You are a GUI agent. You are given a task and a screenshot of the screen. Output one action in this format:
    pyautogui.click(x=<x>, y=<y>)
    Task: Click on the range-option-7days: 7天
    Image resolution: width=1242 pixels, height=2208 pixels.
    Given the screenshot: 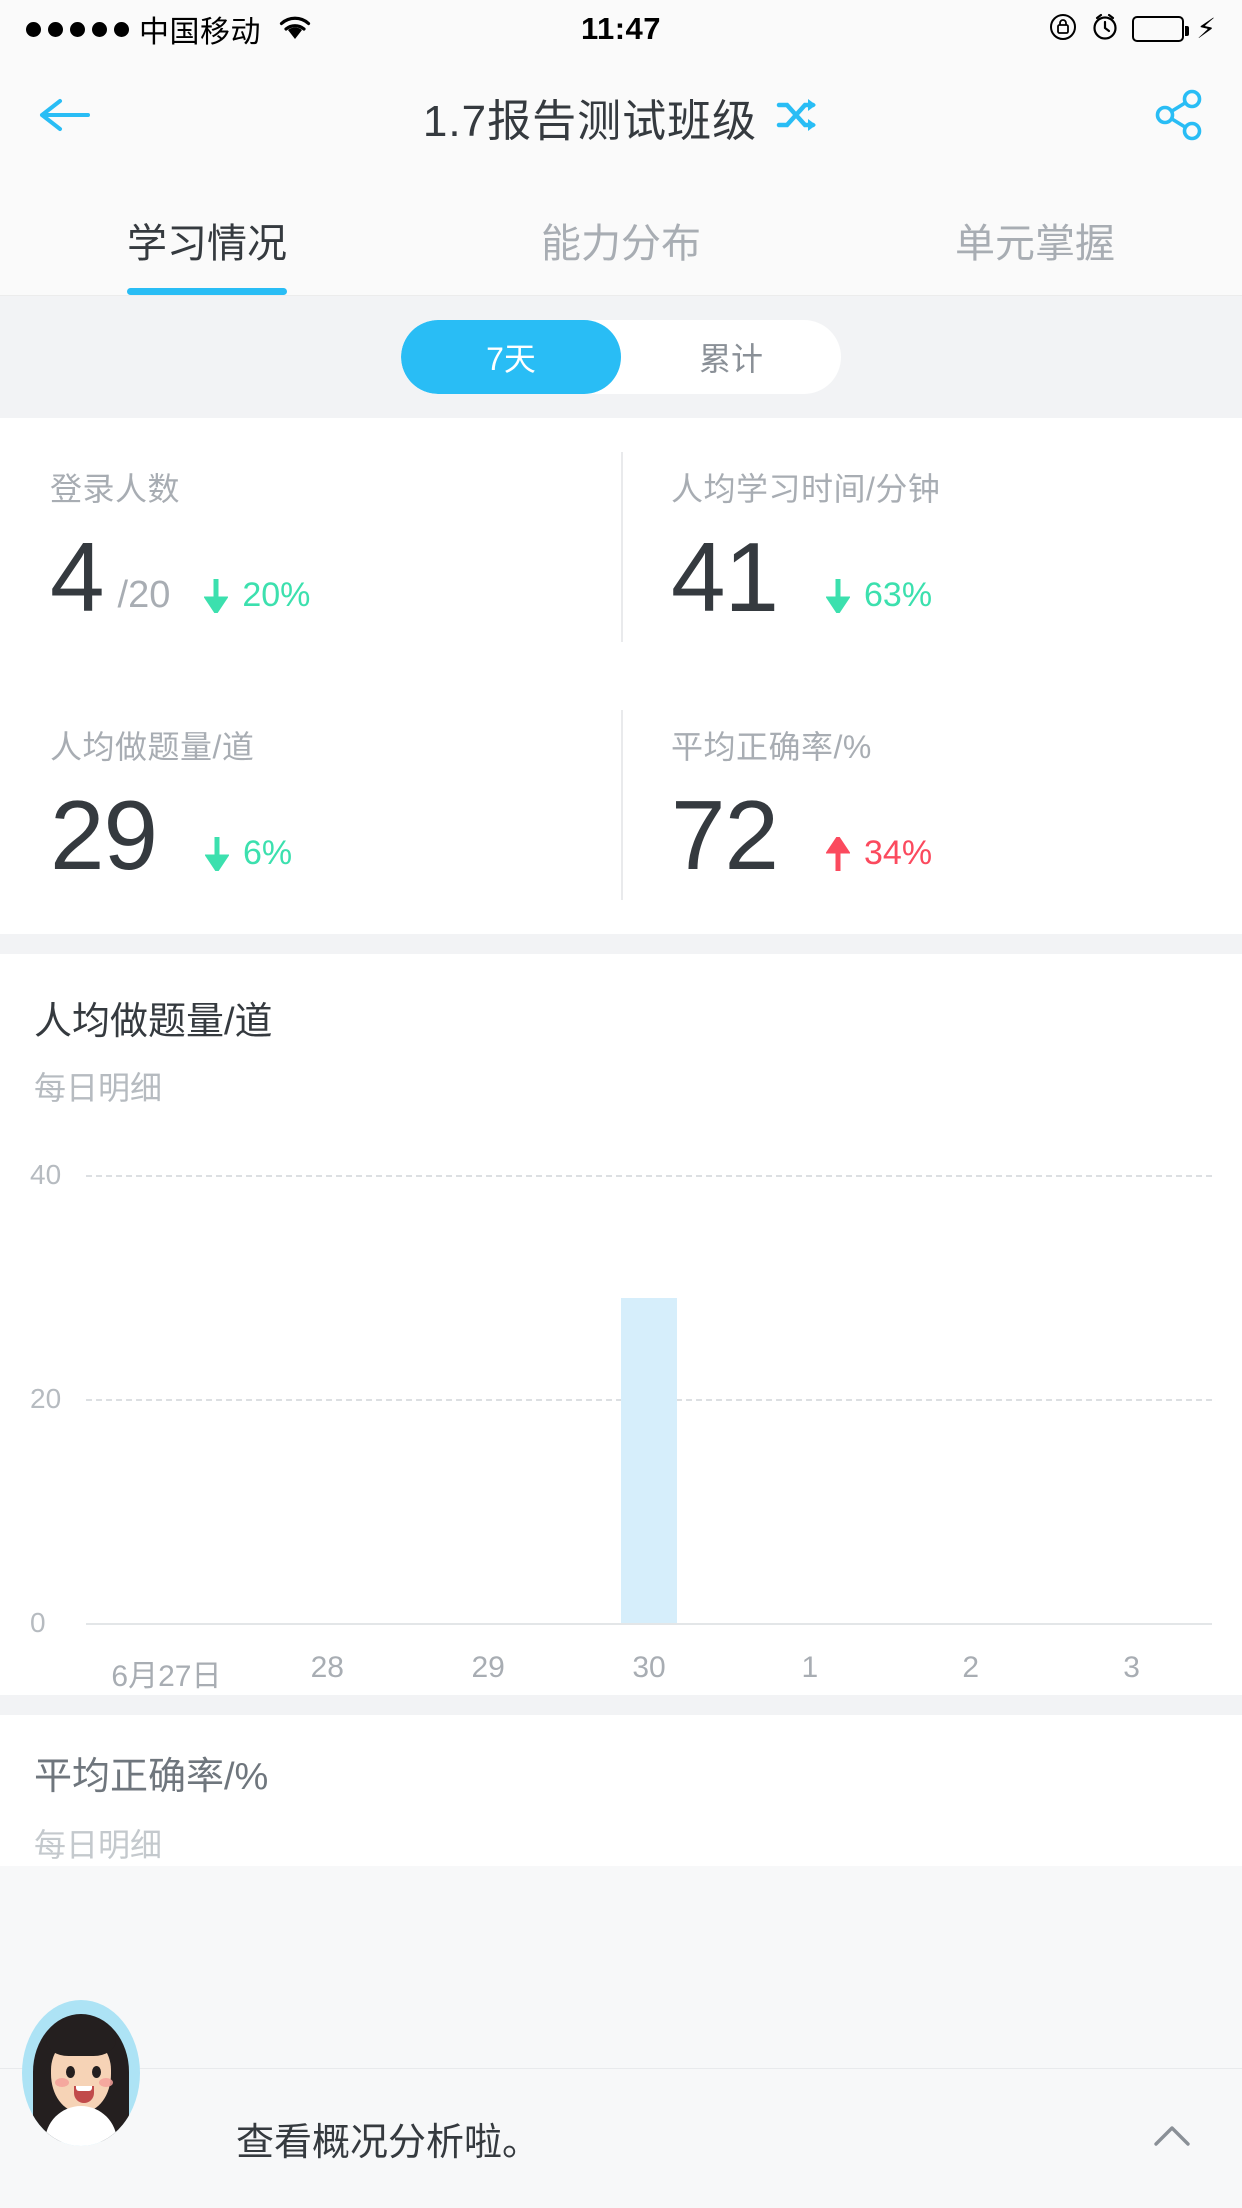 What is the action you would take?
    pyautogui.click(x=511, y=357)
    